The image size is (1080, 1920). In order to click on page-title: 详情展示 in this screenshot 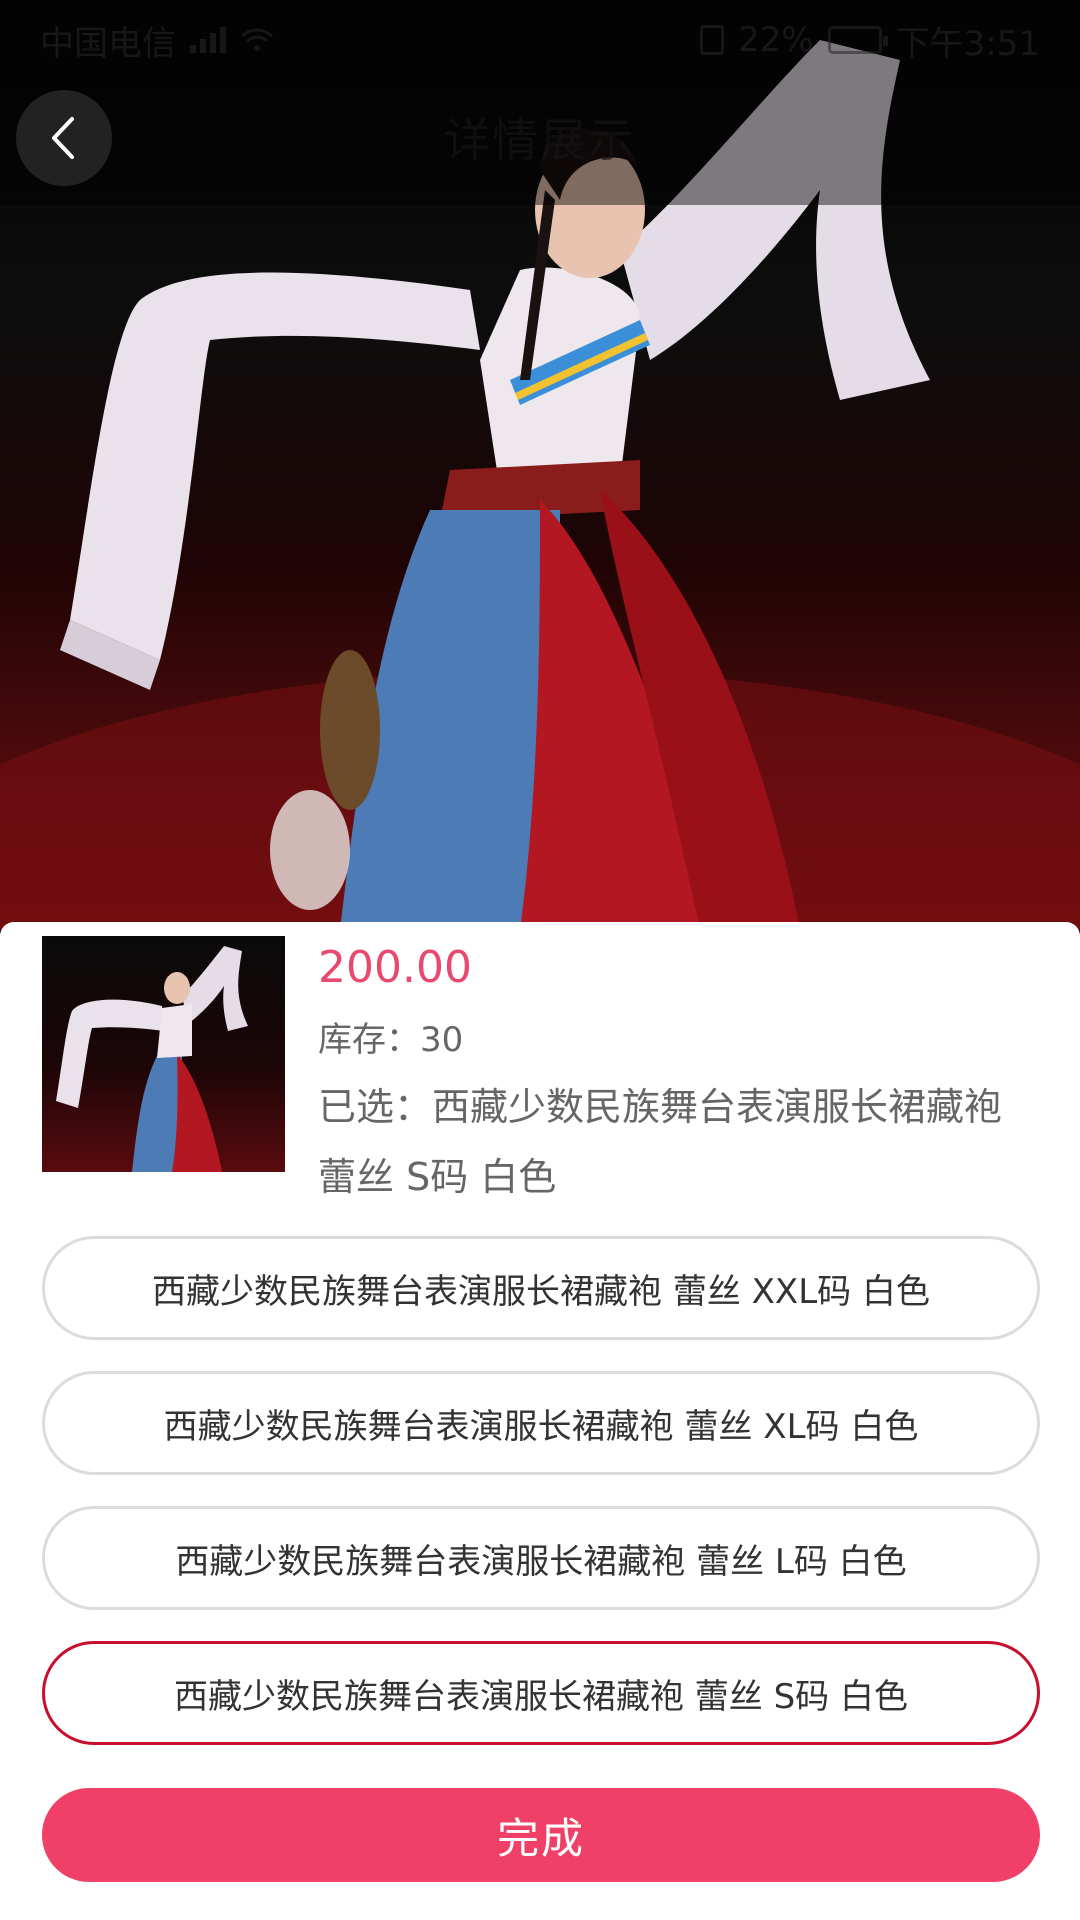, I will do `click(540, 140)`.